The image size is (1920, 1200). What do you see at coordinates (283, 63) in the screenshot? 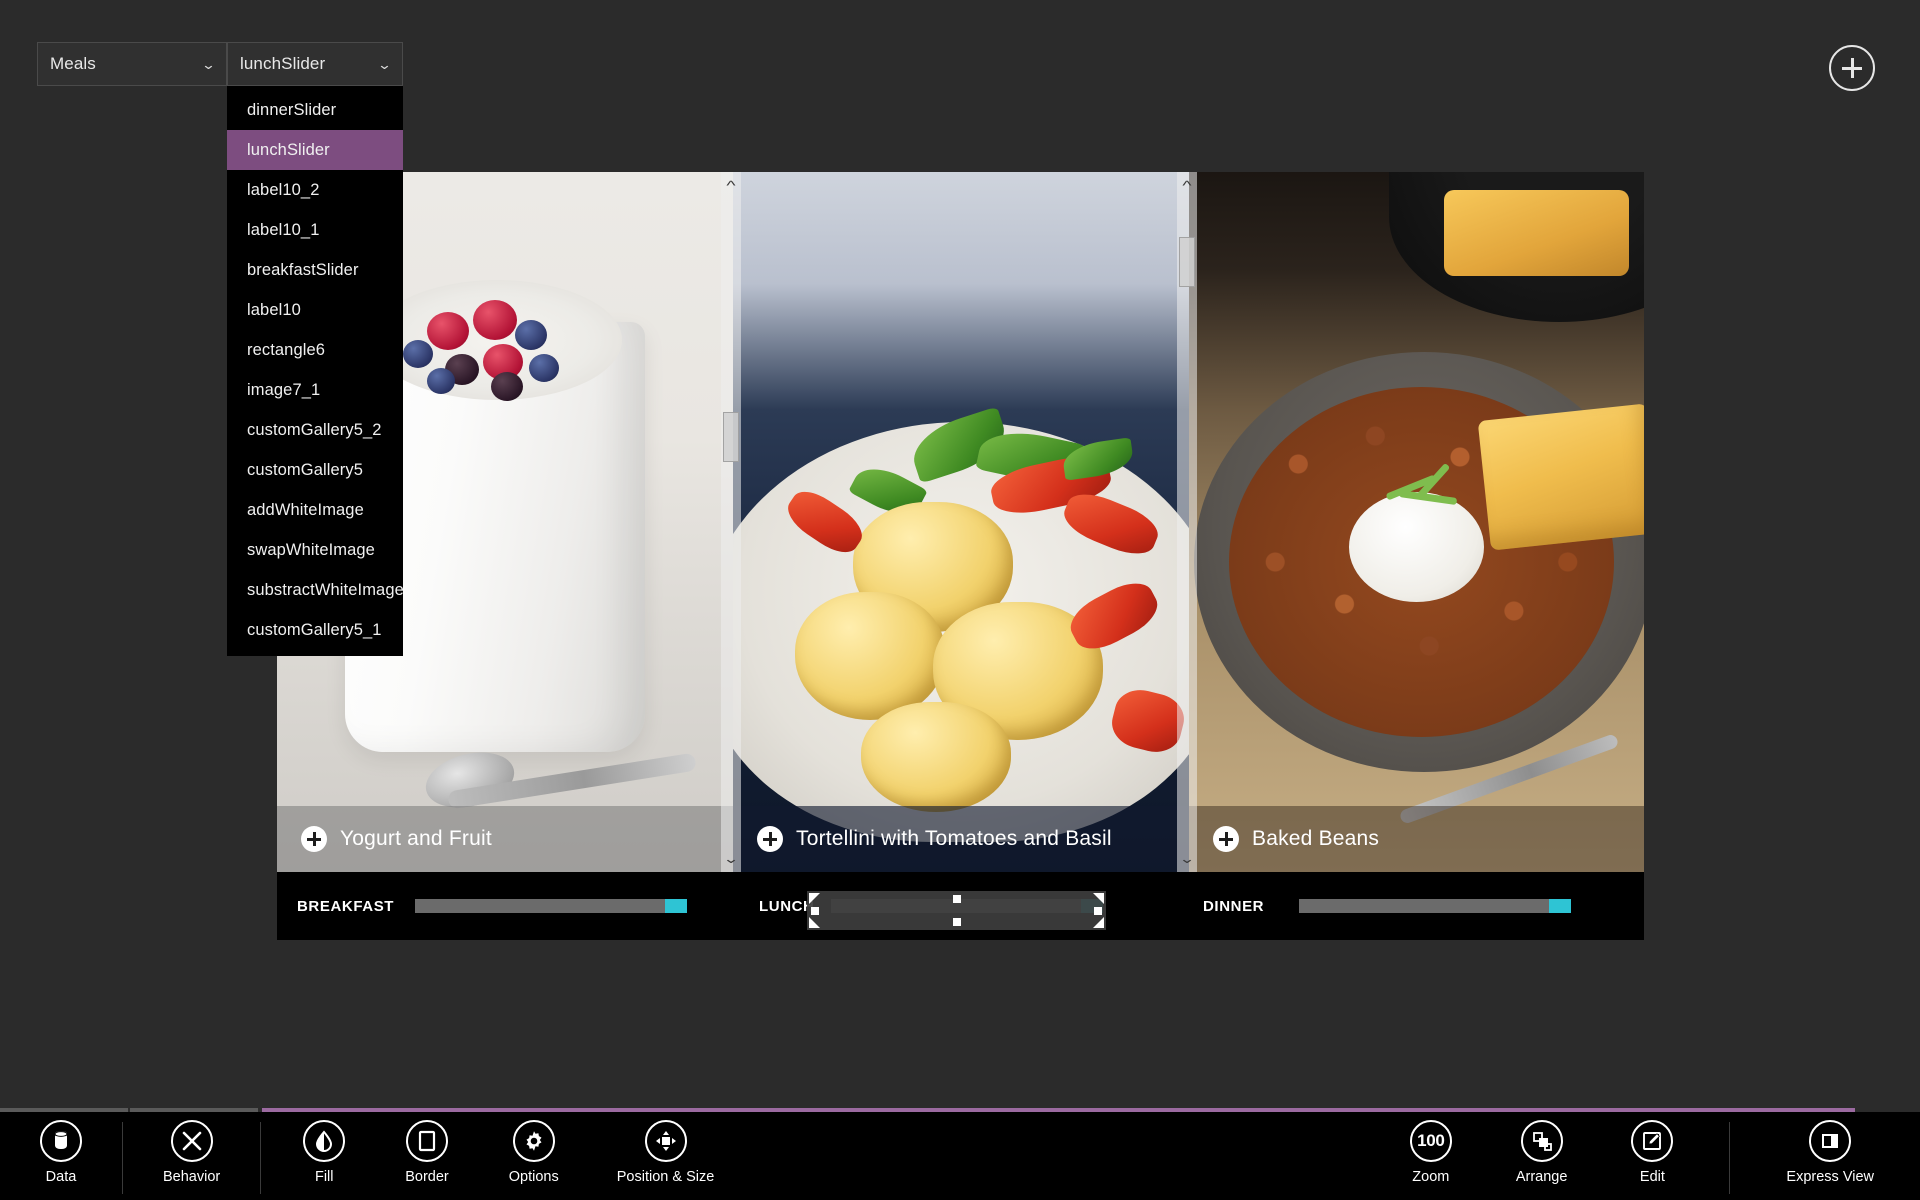
I see `object-select-value: lunchSlider` at bounding box center [283, 63].